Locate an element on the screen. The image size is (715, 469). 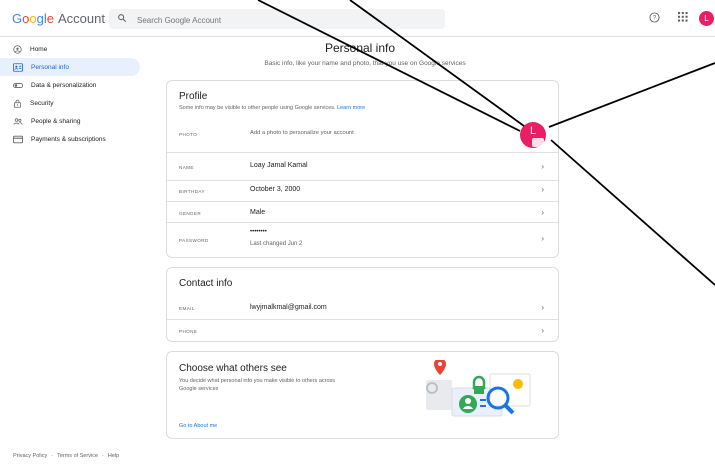
sidebar-item-label: Data & personalization is located at coordinates (64, 85).